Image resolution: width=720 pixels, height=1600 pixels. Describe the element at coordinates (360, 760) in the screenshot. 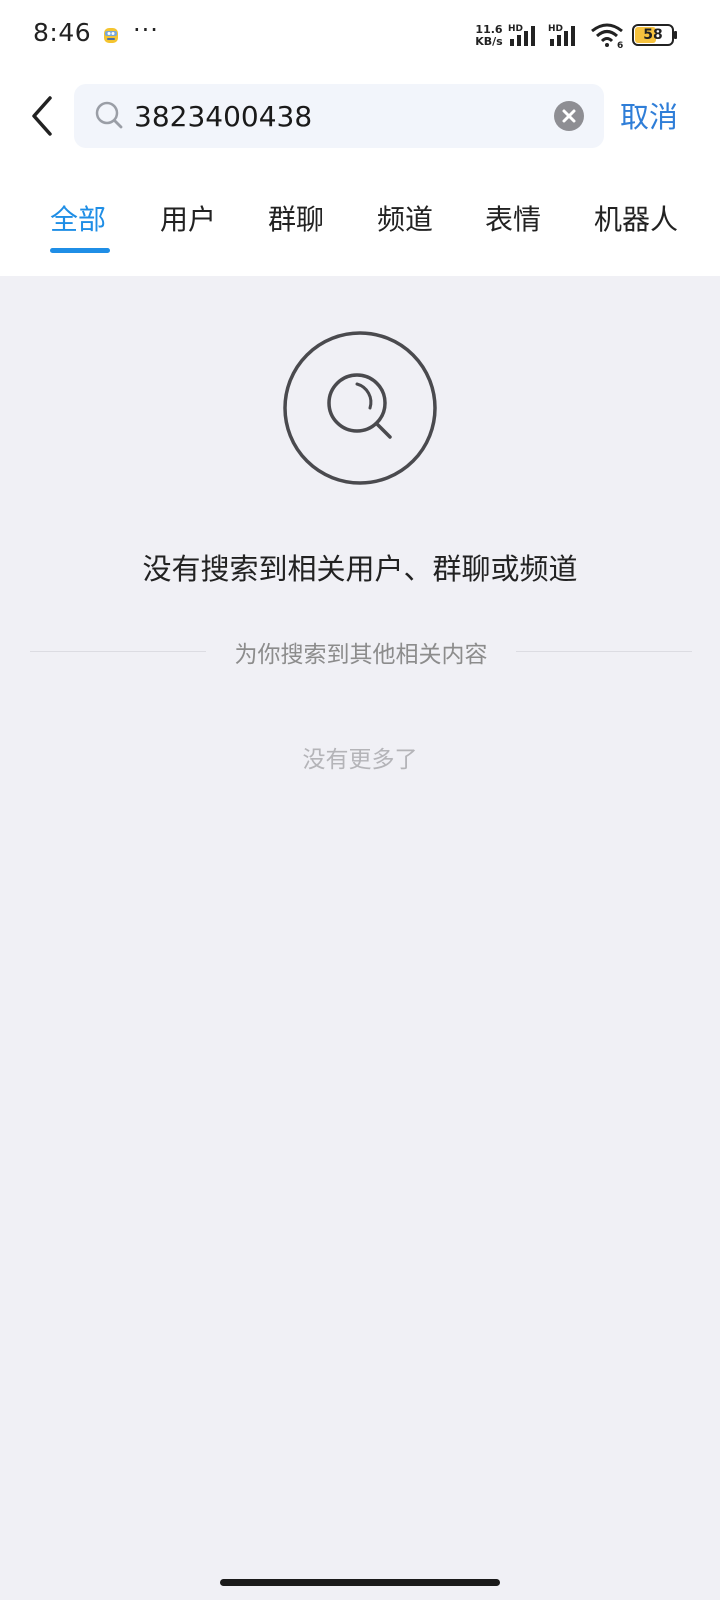

I see `no-more-label: 没有更多了` at that location.